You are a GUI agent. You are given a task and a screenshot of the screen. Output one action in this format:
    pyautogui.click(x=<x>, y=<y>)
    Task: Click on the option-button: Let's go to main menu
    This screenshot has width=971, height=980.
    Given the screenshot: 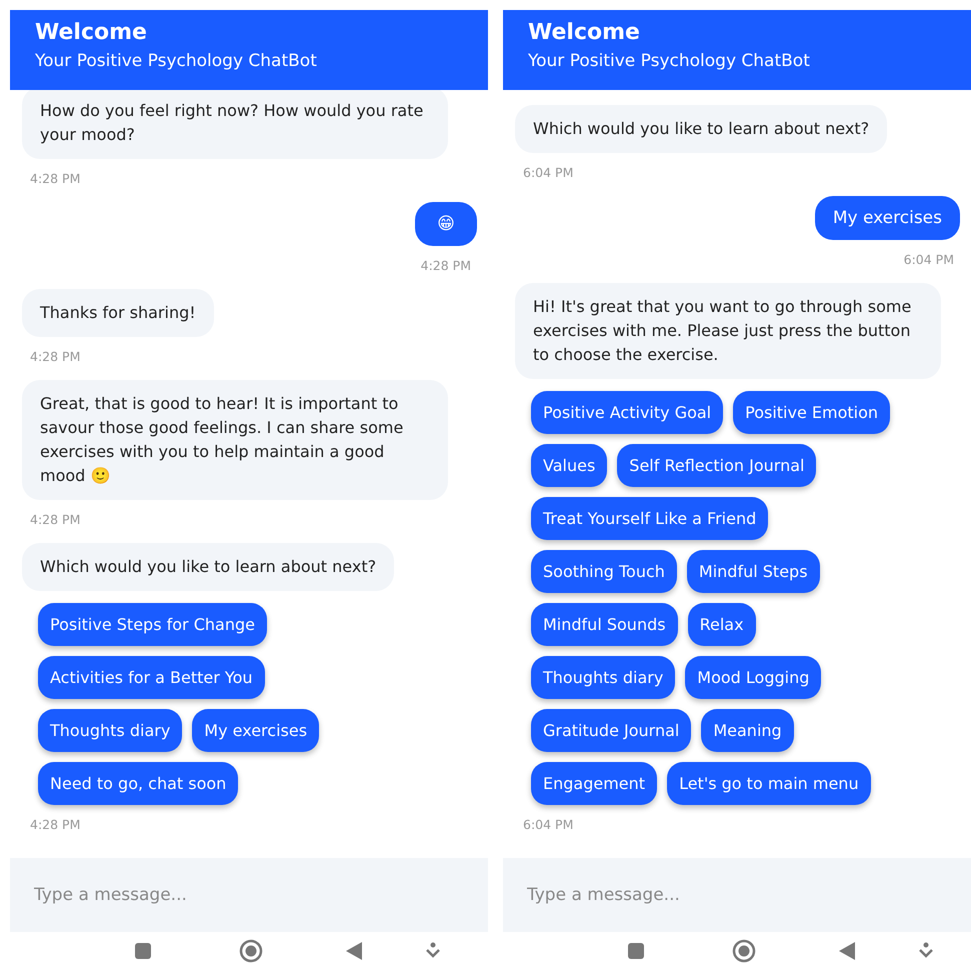 What is the action you would take?
    pyautogui.click(x=769, y=783)
    